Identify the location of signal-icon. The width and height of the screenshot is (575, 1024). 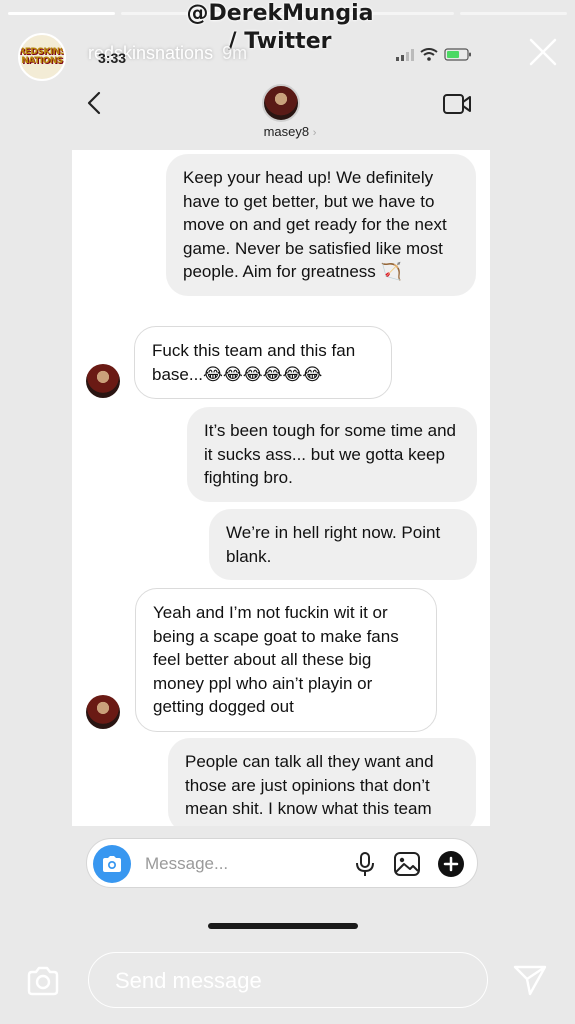
(405, 54).